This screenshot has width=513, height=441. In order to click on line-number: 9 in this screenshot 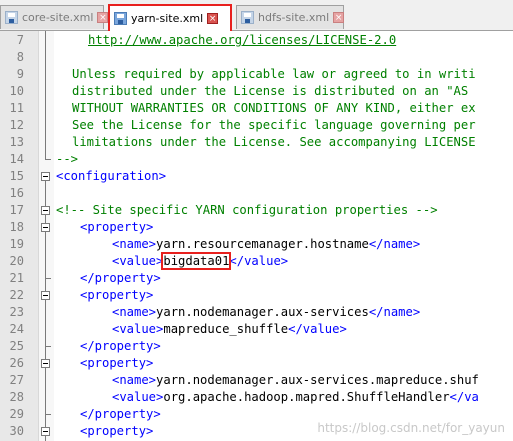, I will do `click(20, 74)`.